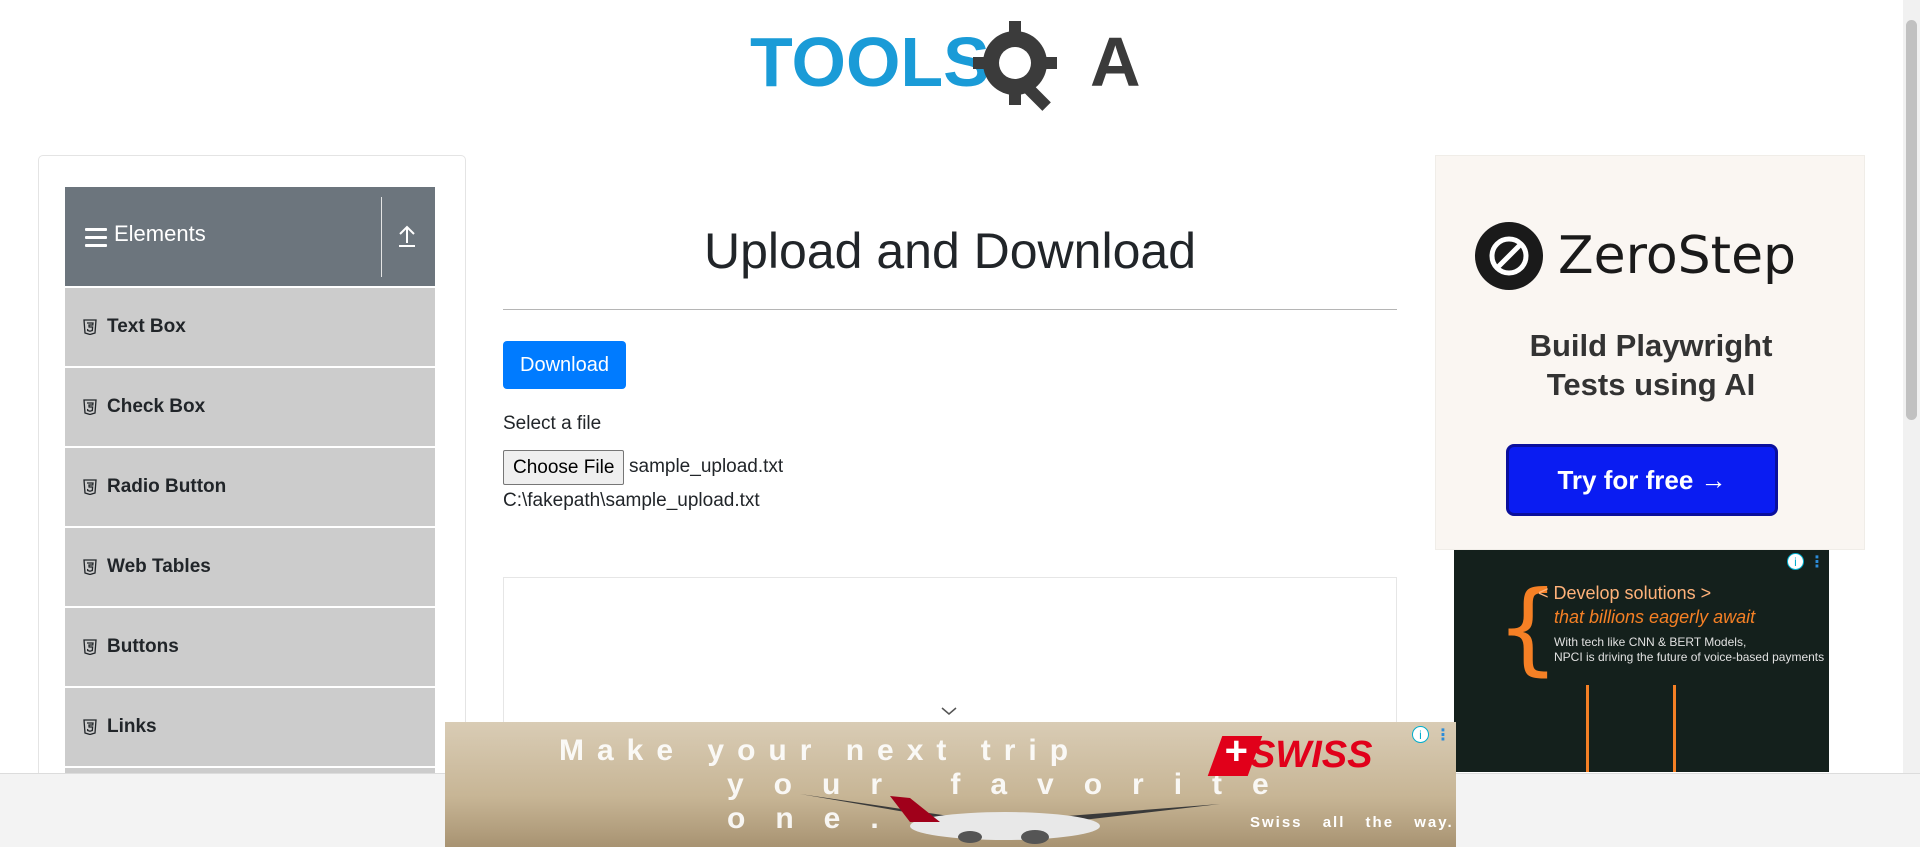 This screenshot has width=1920, height=847. I want to click on logo-text-tools: TOOLS, so click(870, 62).